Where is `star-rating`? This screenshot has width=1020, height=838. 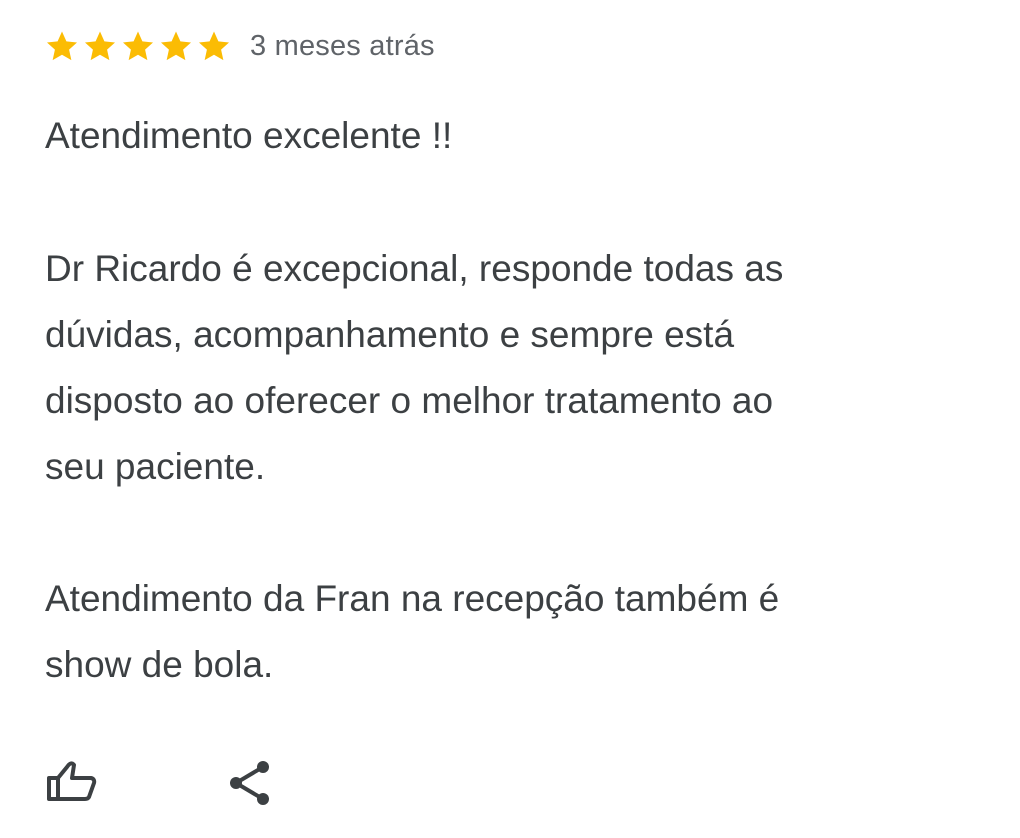 star-rating is located at coordinates (138, 46).